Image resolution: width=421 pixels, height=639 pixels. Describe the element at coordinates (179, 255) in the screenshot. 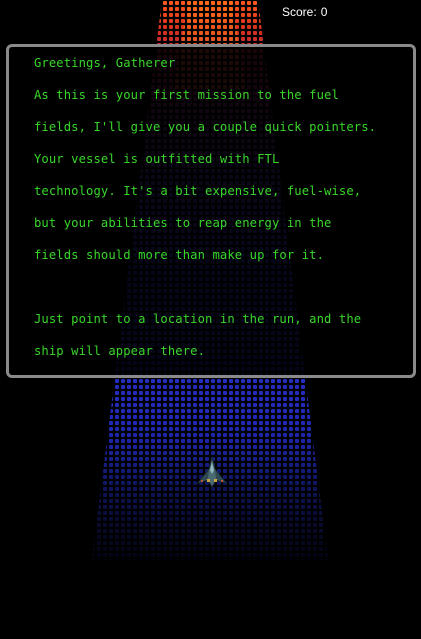

I see `dialog-line: fields should more than make up for it.` at that location.